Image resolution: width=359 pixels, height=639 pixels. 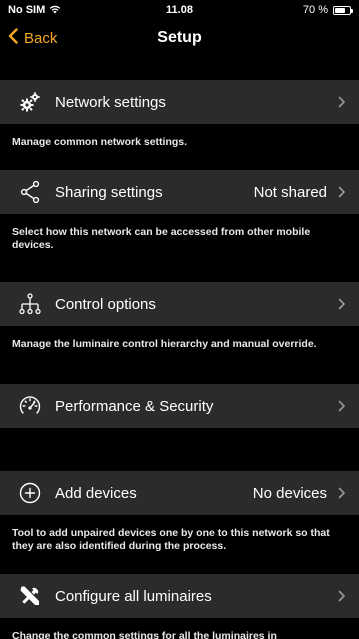 What do you see at coordinates (109, 192) in the screenshot?
I see `sharing-settings-label: Sharing settings` at bounding box center [109, 192].